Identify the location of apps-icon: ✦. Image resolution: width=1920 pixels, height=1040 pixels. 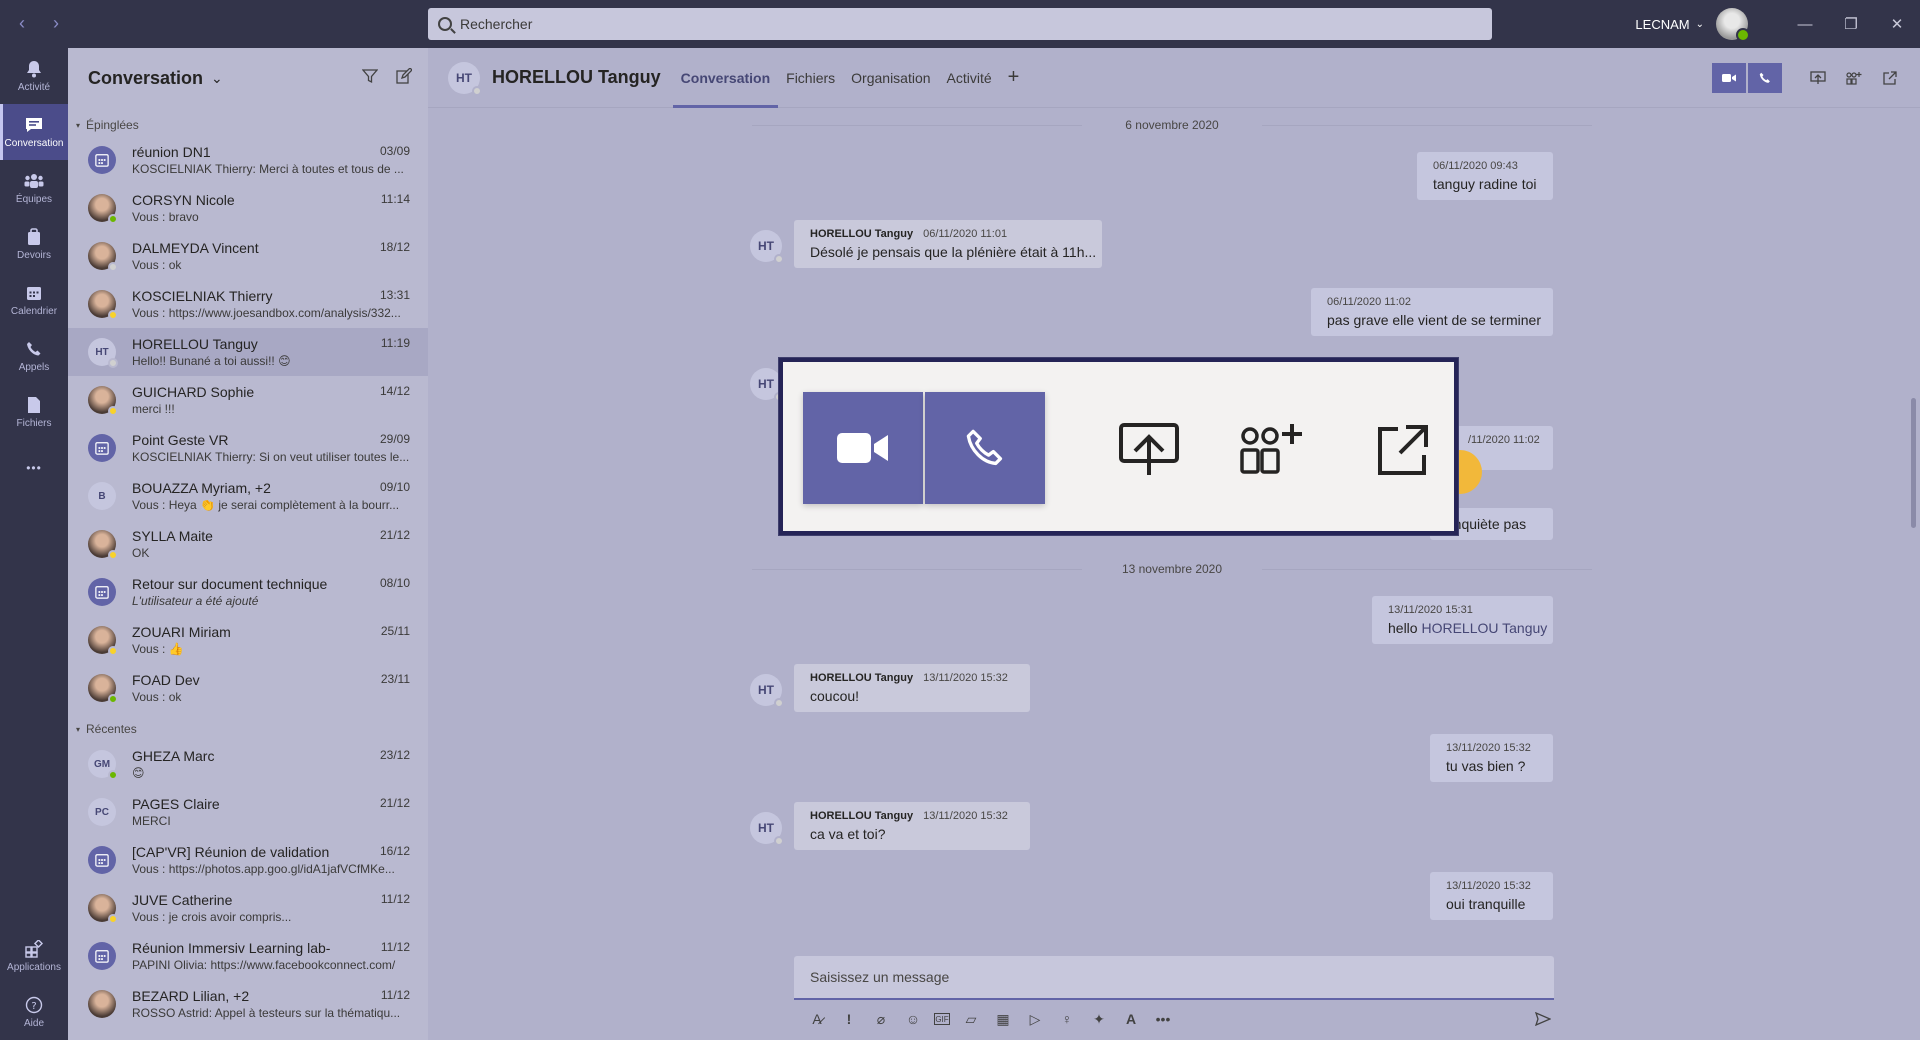
(1099, 1019).